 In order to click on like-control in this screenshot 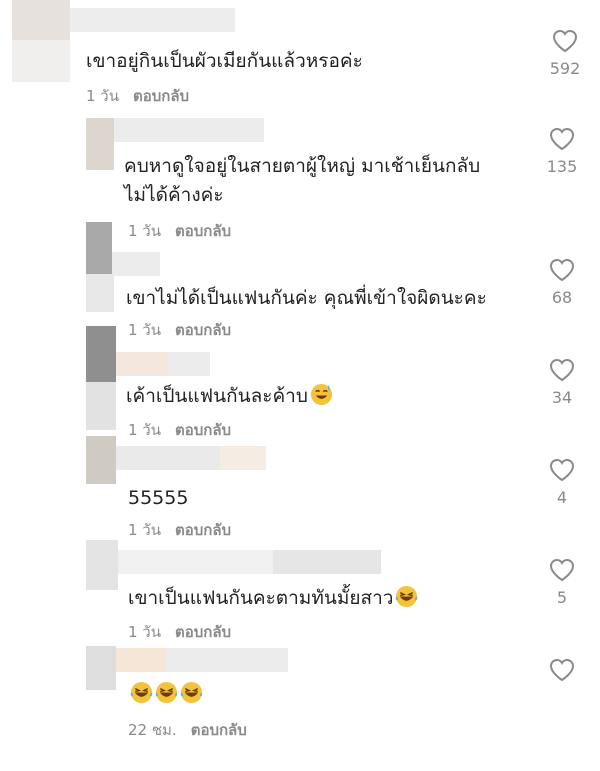, I will do `click(562, 673)`.